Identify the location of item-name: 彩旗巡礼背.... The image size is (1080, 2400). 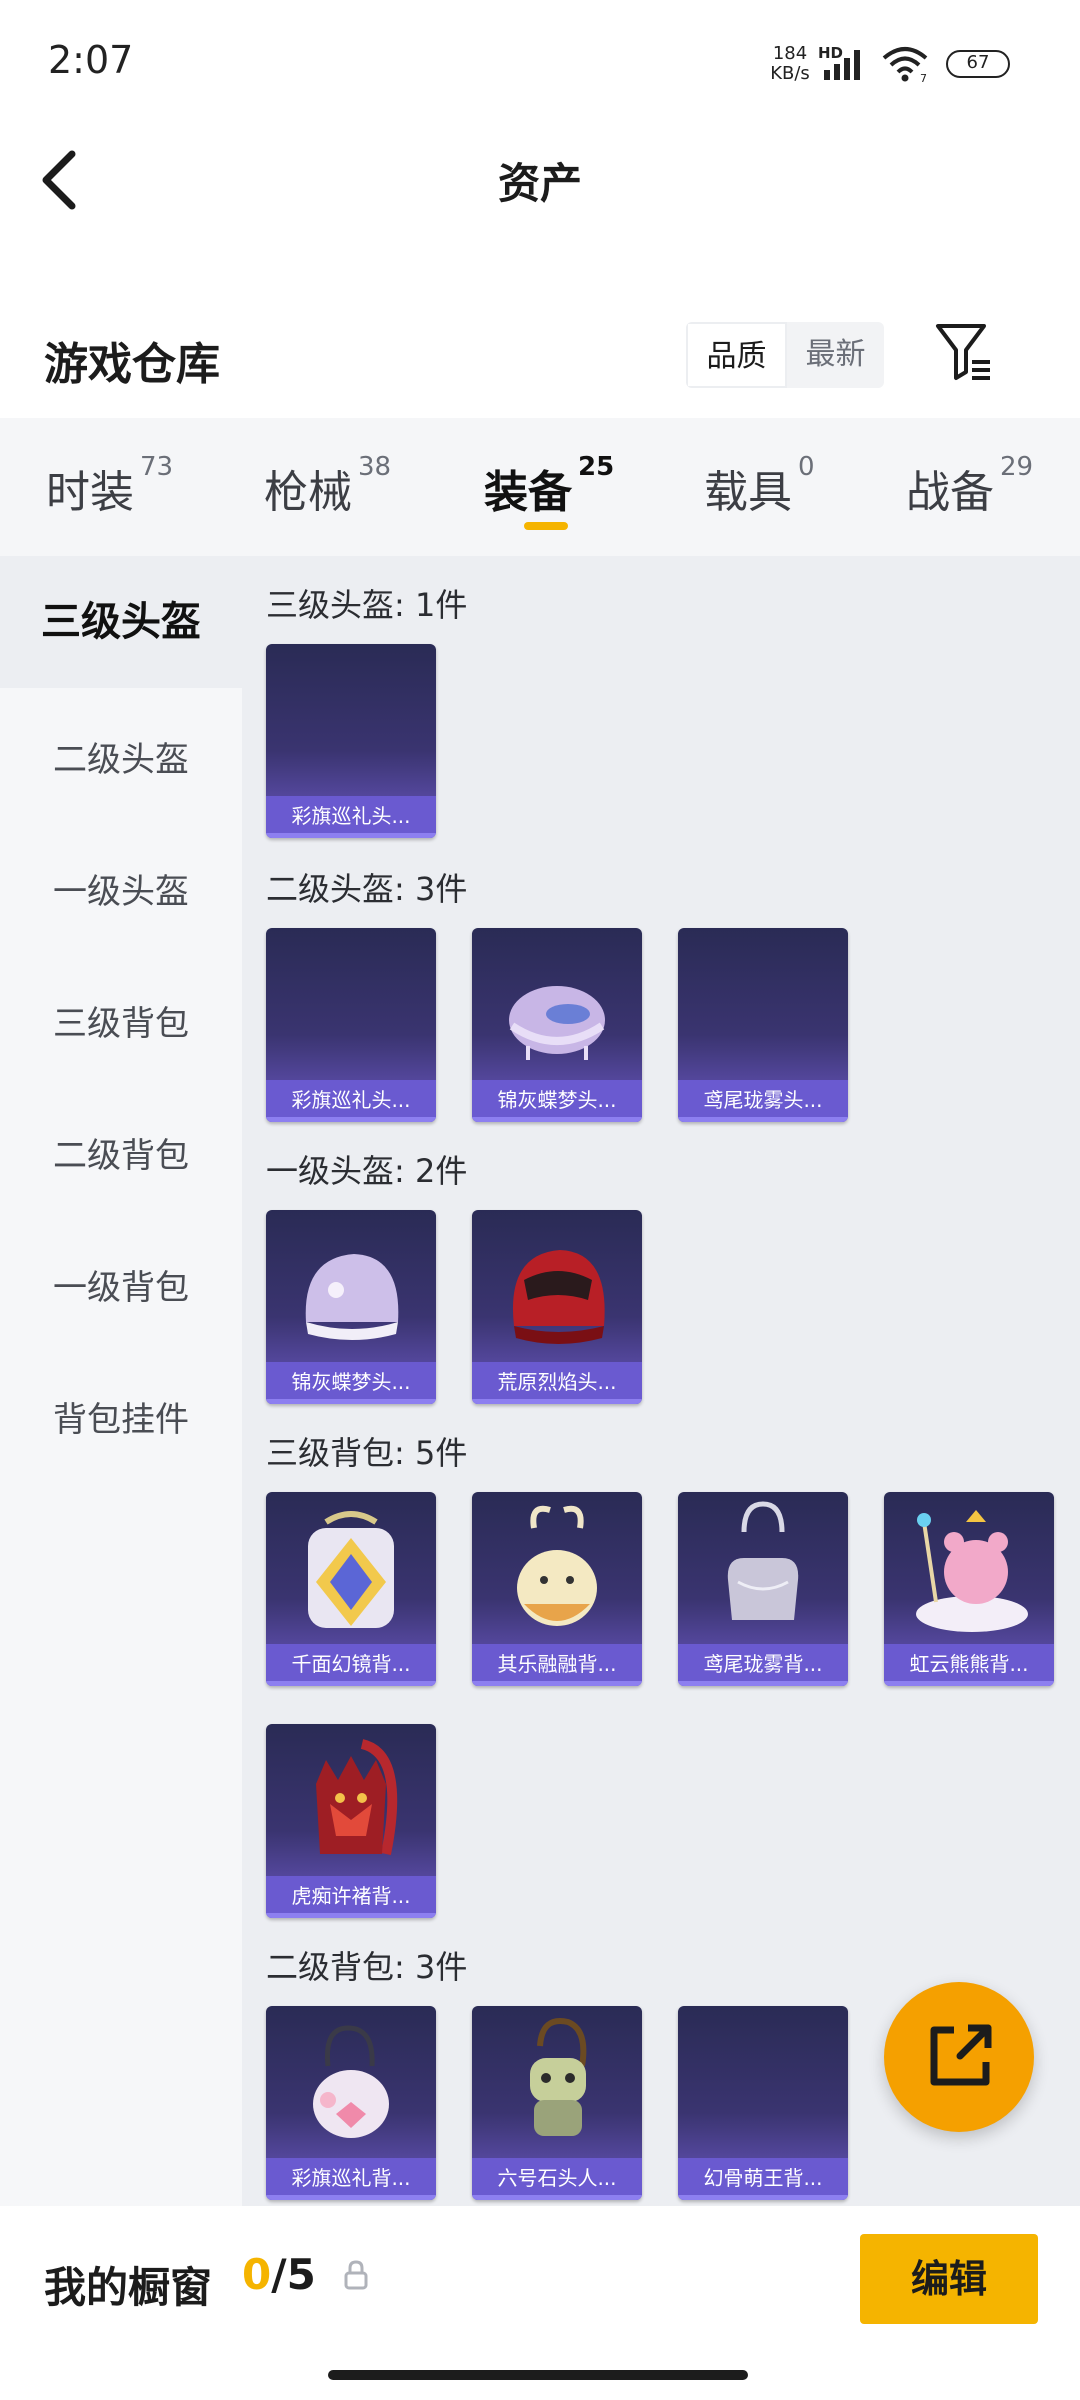
(351, 2179).